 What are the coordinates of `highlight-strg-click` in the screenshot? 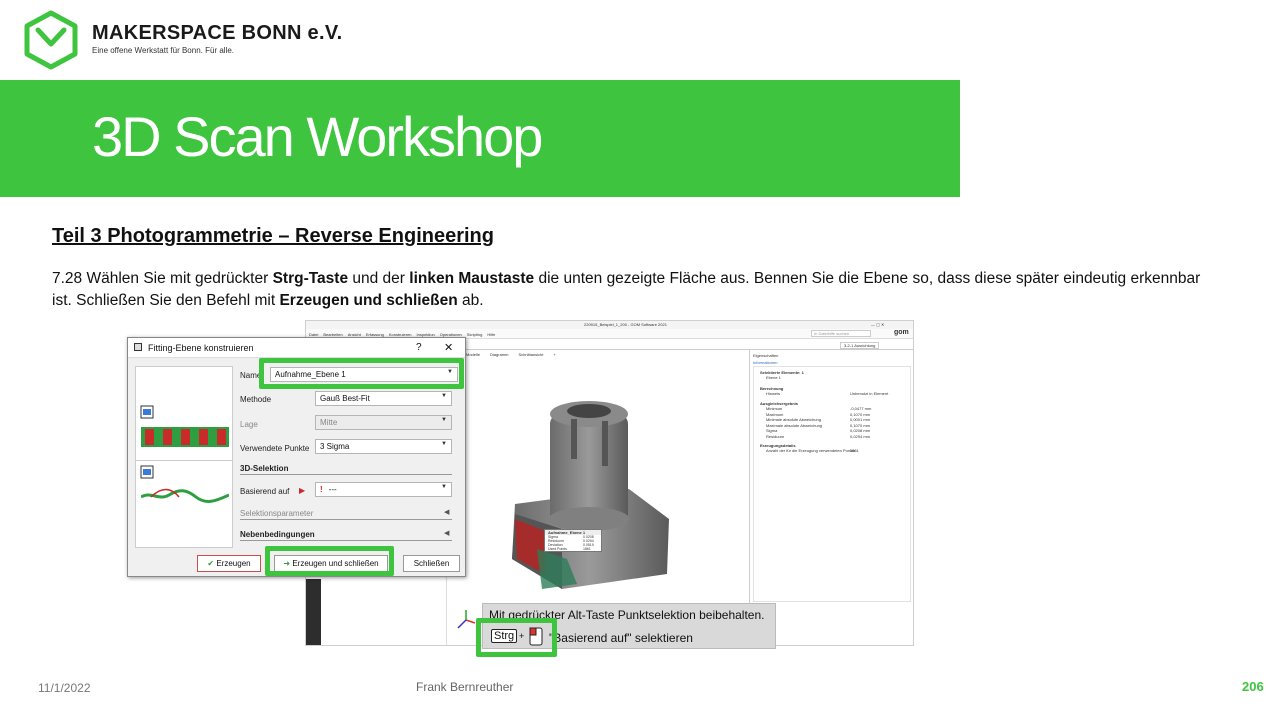 It's located at (516, 637).